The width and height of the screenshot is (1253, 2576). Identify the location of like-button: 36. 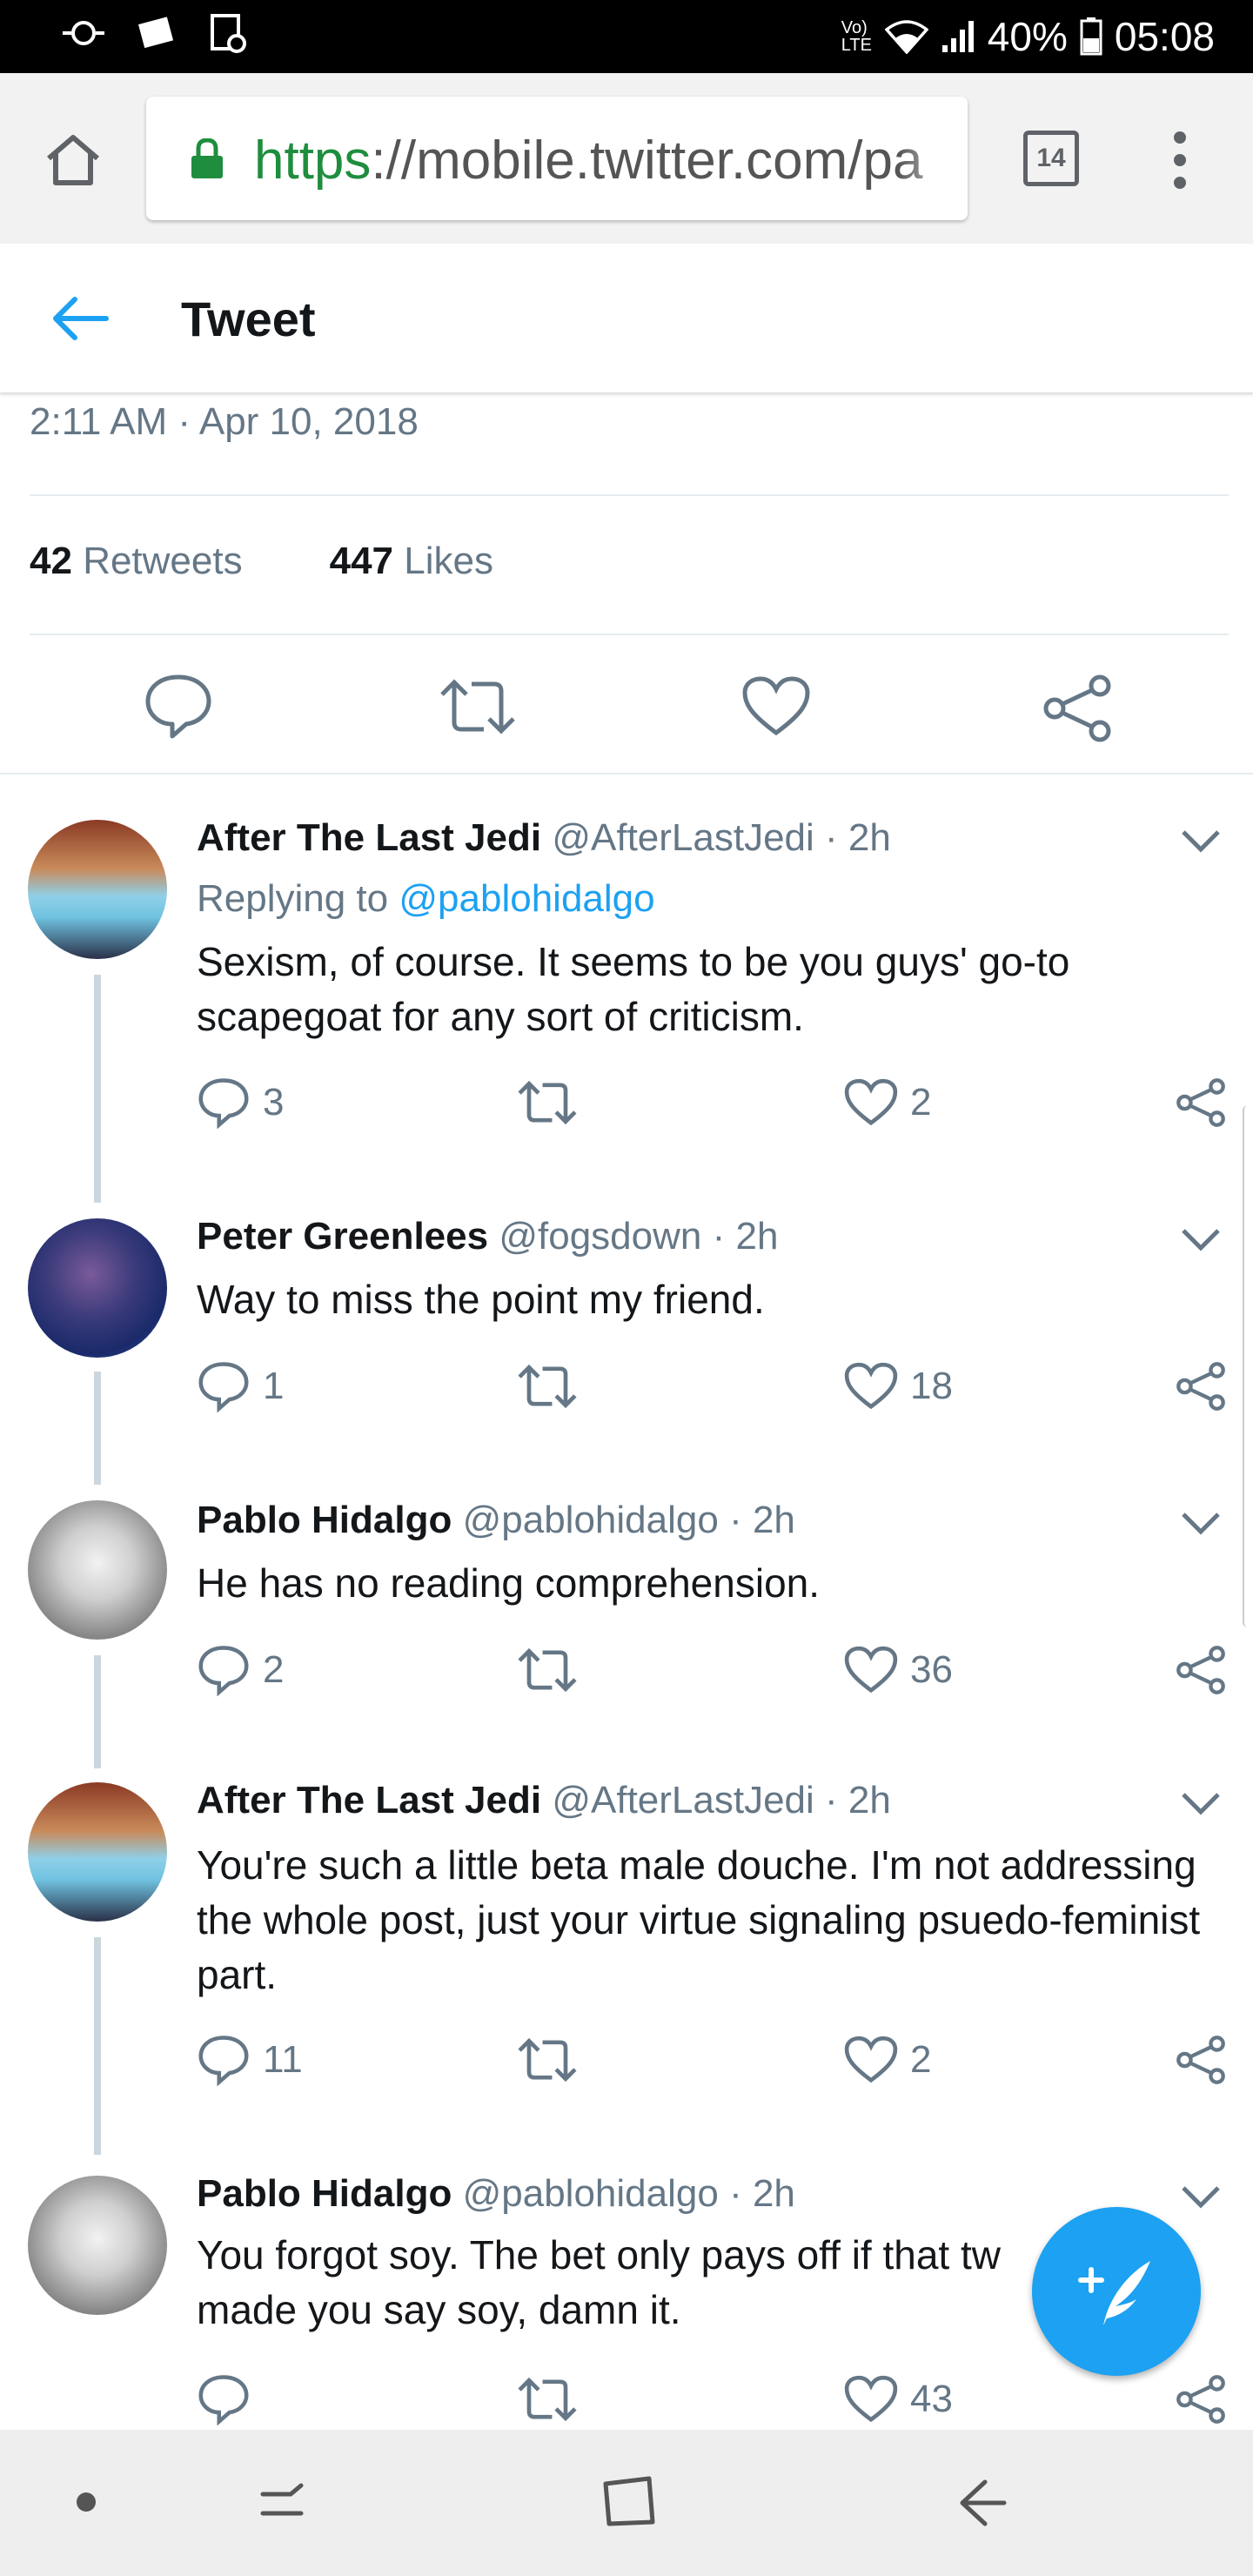
(899, 1670).